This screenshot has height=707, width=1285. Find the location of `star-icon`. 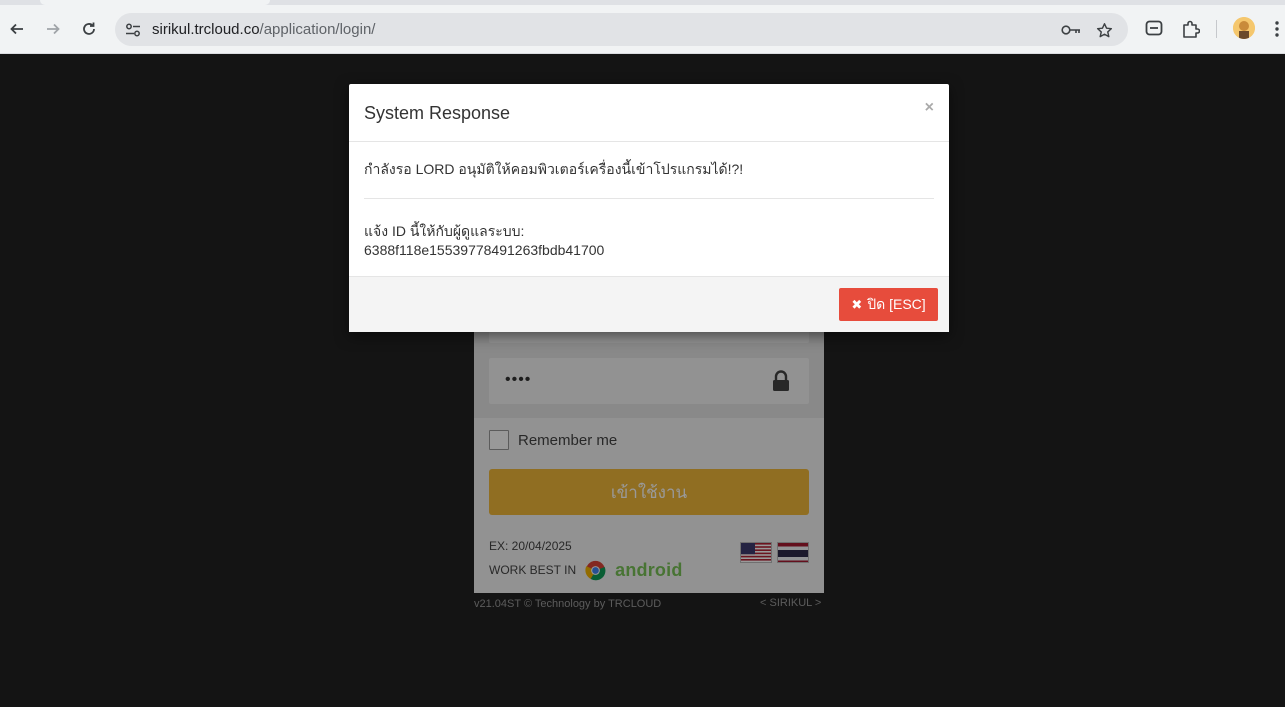

star-icon is located at coordinates (1104, 30).